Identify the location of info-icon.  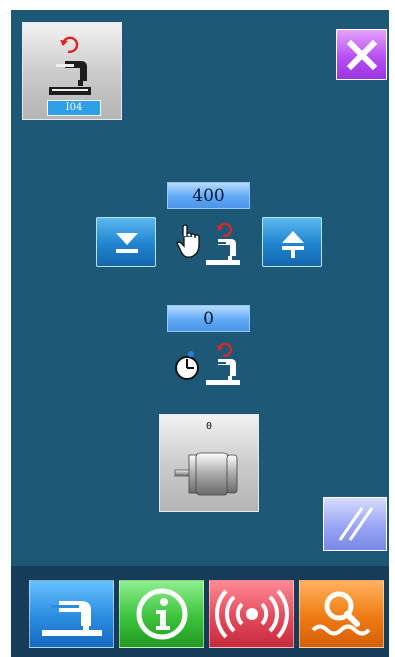
(161, 614).